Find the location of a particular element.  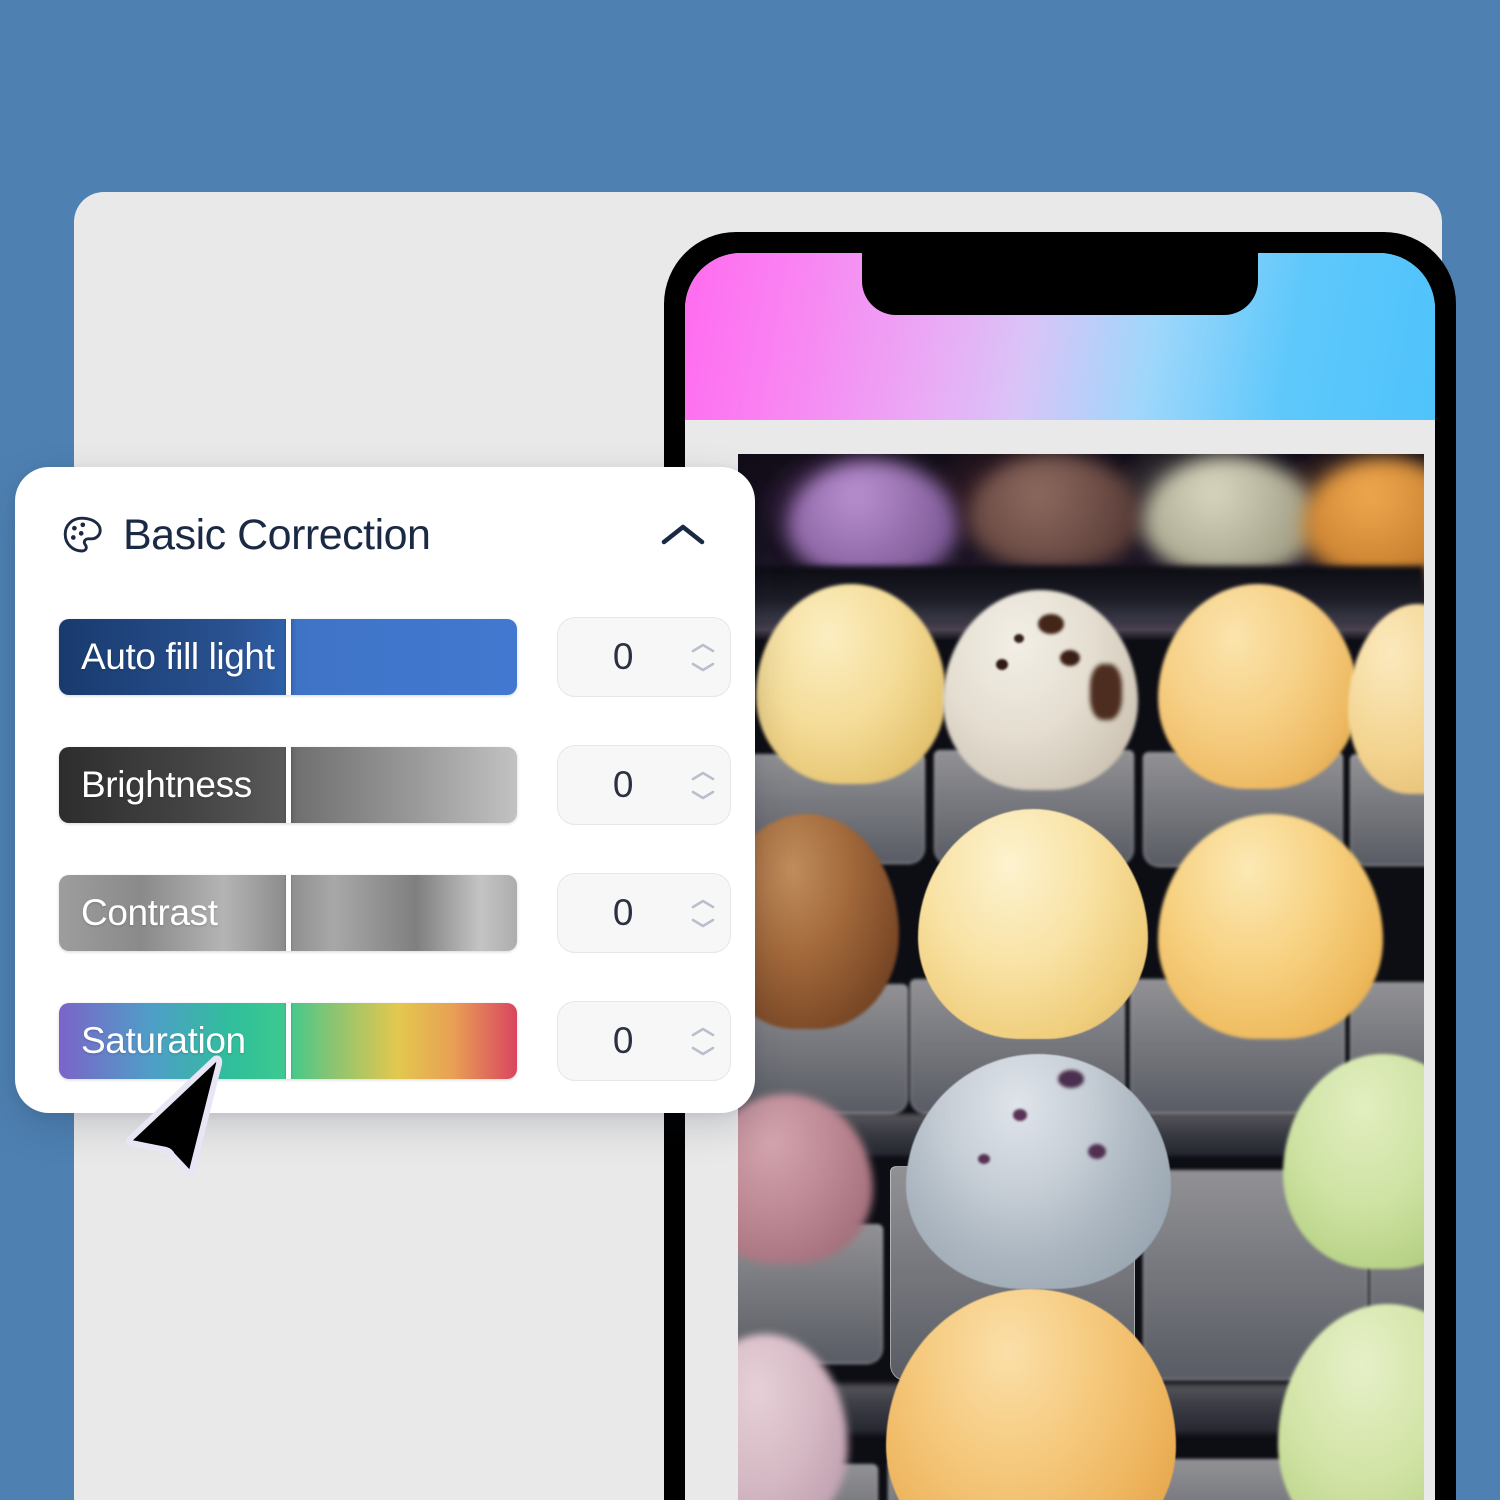

stepper-value-saturation: 0 is located at coordinates (617, 1041).